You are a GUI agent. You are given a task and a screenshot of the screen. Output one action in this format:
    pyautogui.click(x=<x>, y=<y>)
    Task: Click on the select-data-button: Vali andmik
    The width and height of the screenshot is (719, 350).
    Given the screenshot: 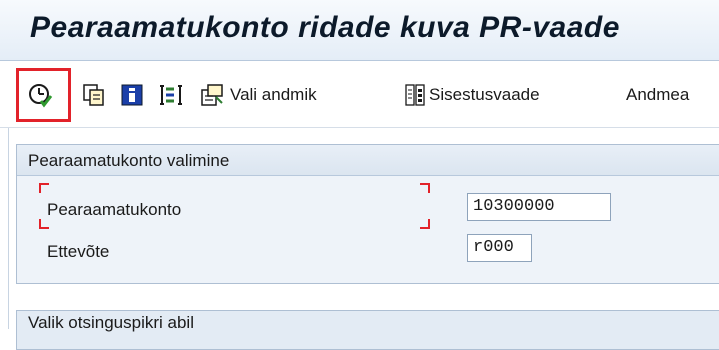 What is the action you would take?
    pyautogui.click(x=258, y=95)
    